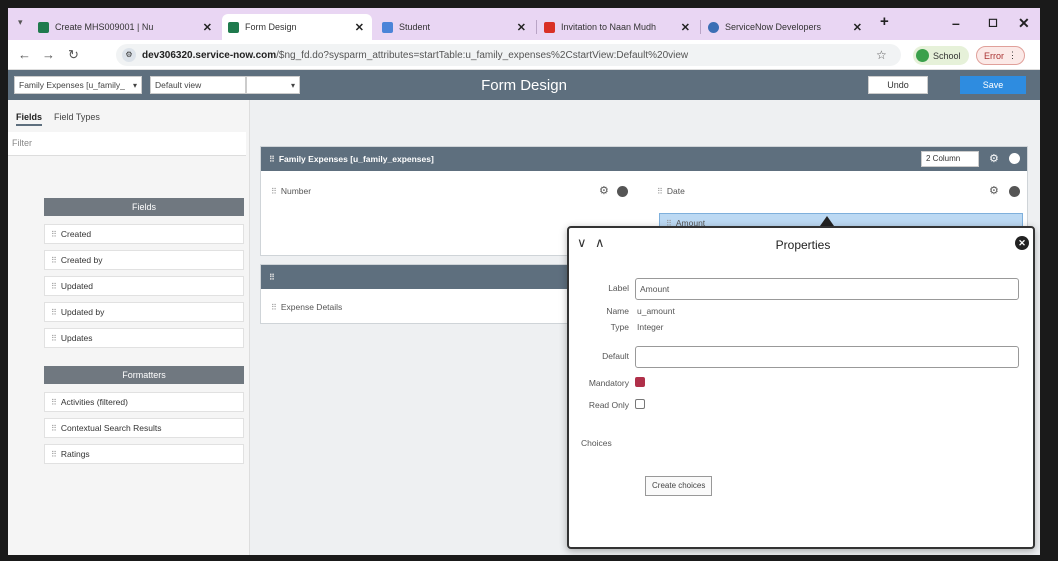 This screenshot has height=561, width=1058. I want to click on gmail-favicon-icon, so click(549, 27).